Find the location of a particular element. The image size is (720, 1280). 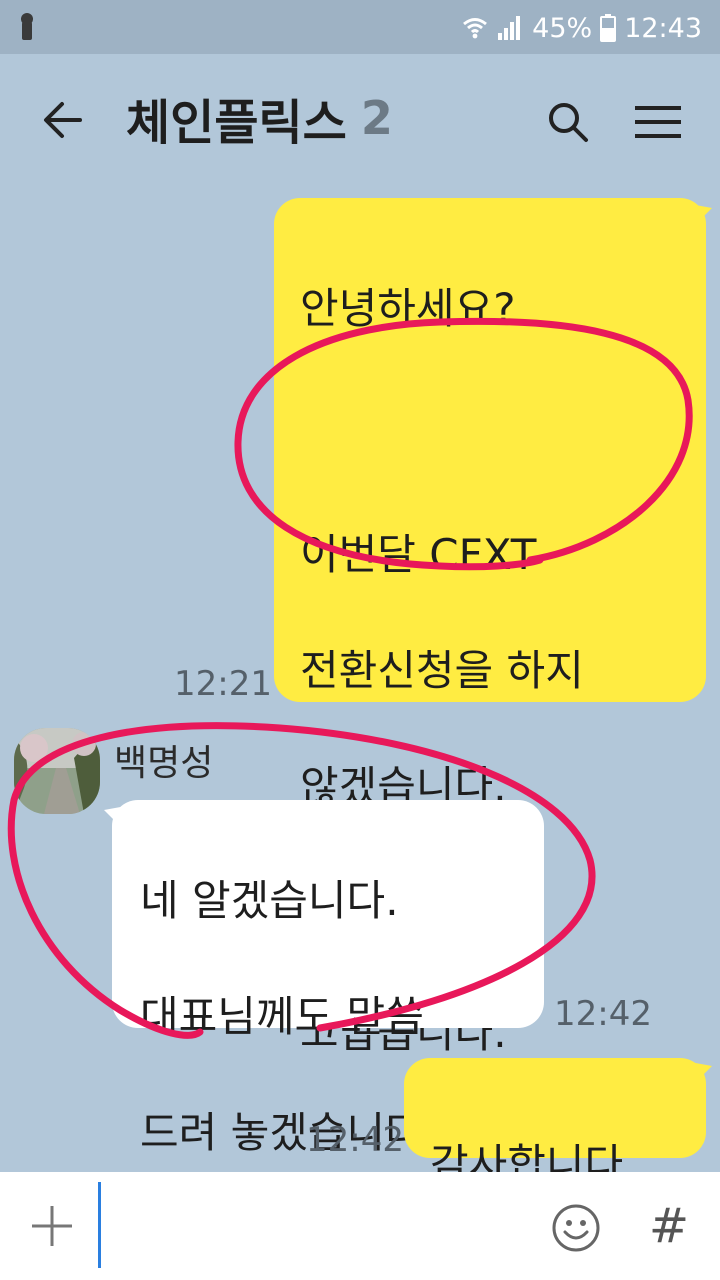

sender-name: 백명성 is located at coordinates (164, 763).